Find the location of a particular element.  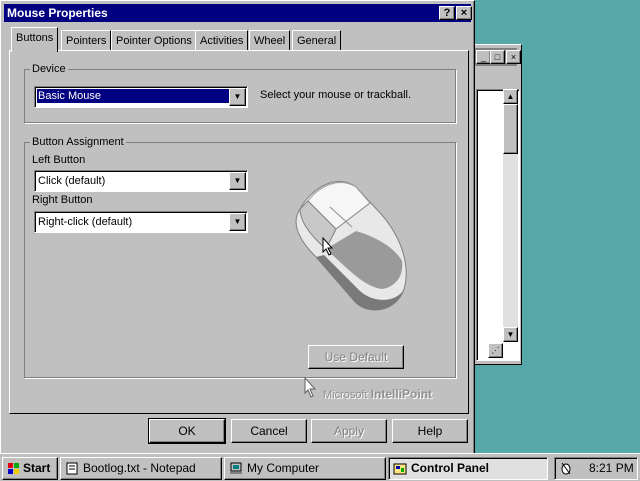

brand-logo: Microsoft IntelliPoint is located at coordinates (377, 394).